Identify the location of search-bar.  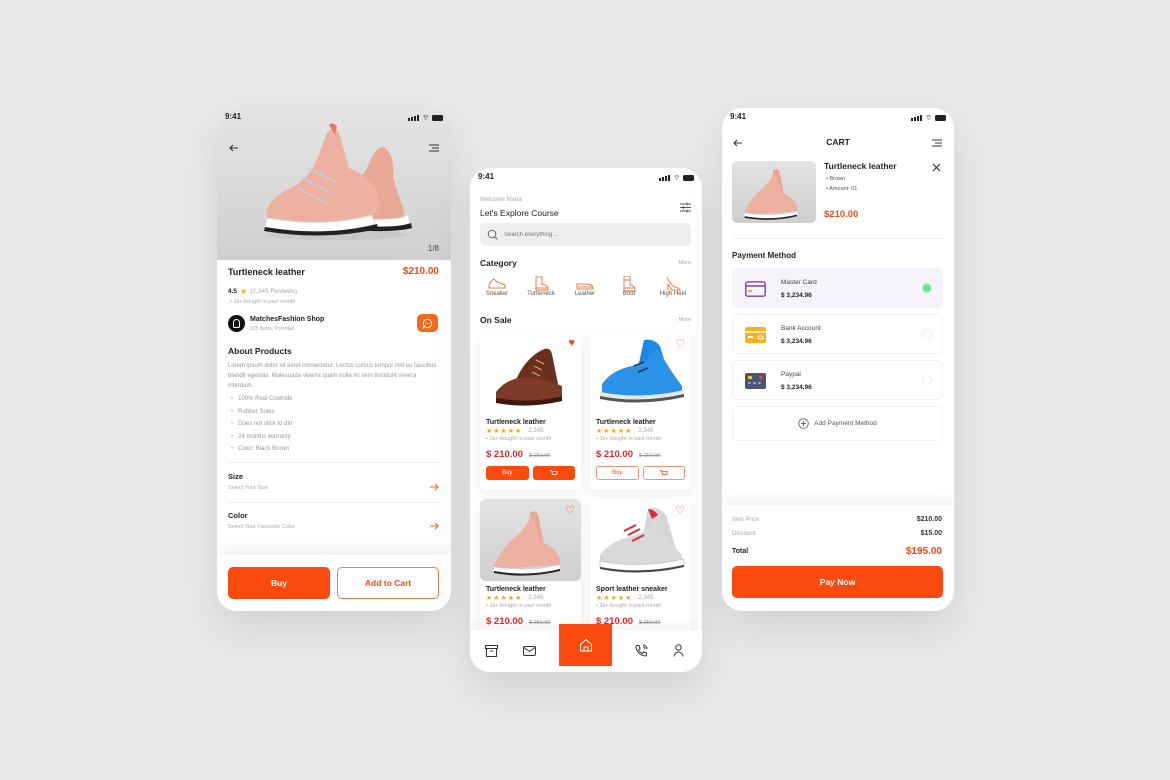
(585, 234).